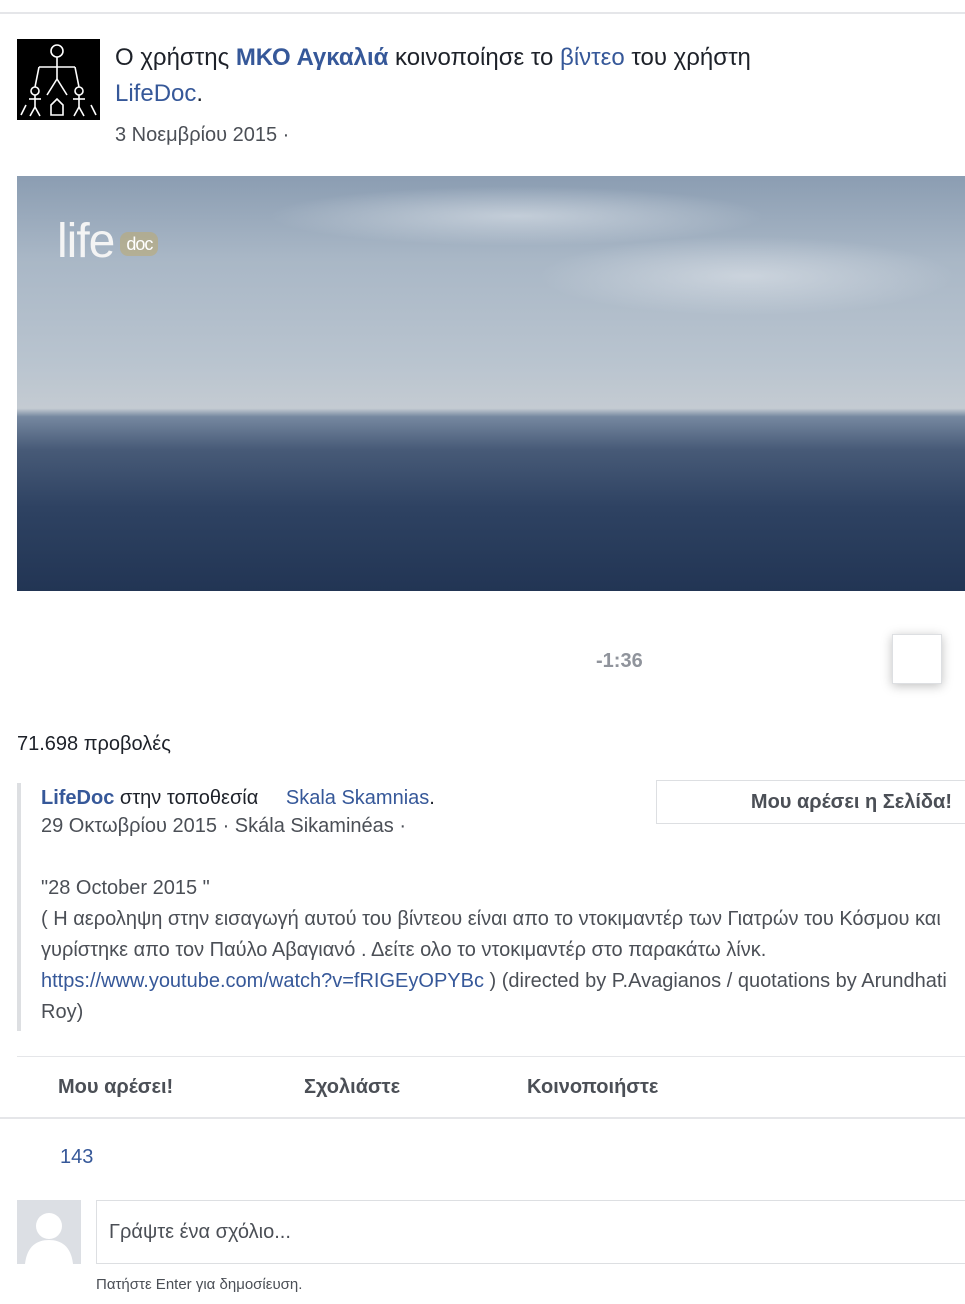 This screenshot has height=1304, width=965. I want to click on page-avatar, so click(58, 79).